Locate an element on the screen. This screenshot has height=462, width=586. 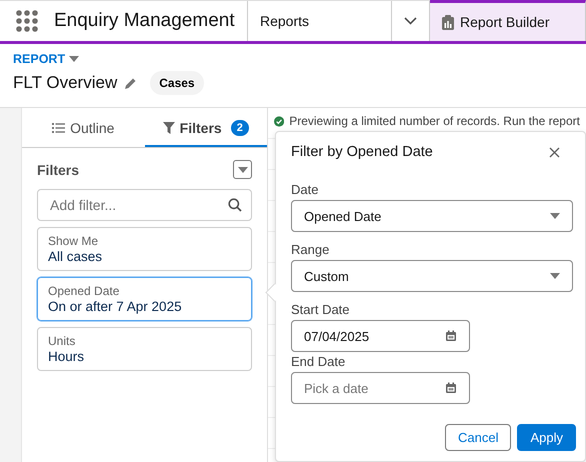
filter-label: Show Me is located at coordinates (74, 241).